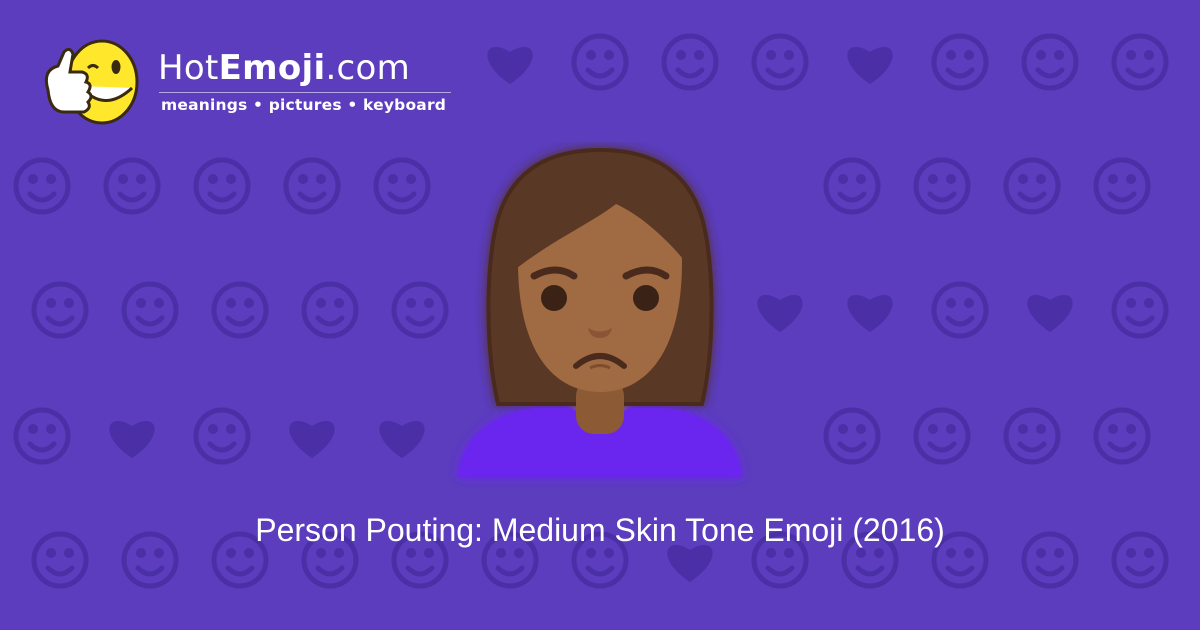  Describe the element at coordinates (132, 439) in the screenshot. I see `heart-arrow-icon` at that location.